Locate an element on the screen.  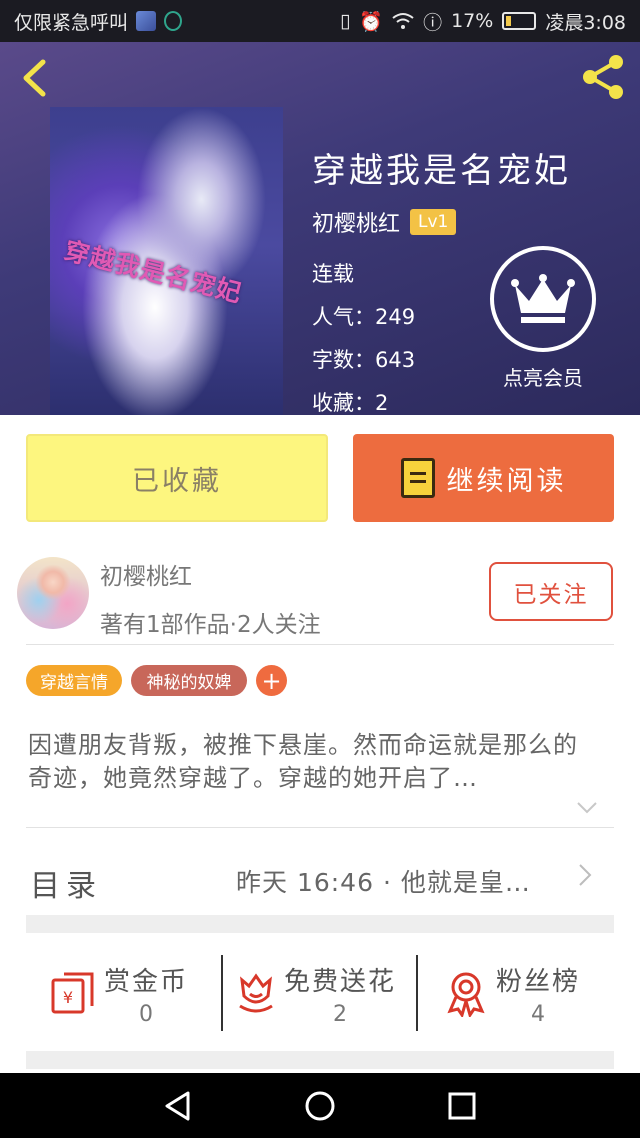
vip-label: 点亮会员 is located at coordinates (543, 378).